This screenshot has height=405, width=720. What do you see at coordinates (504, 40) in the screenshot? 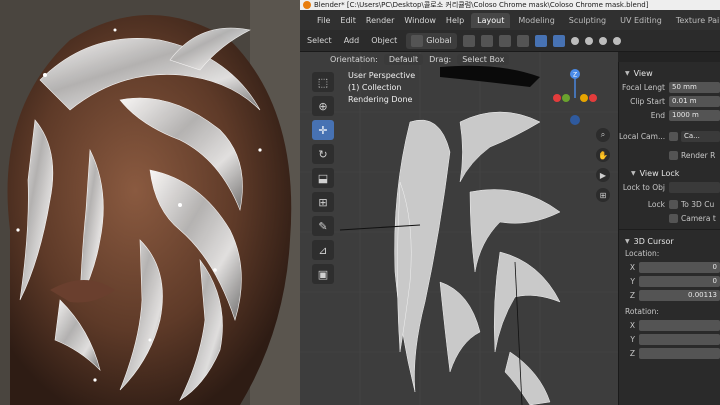
I see `proportional-edit-icon` at bounding box center [504, 40].